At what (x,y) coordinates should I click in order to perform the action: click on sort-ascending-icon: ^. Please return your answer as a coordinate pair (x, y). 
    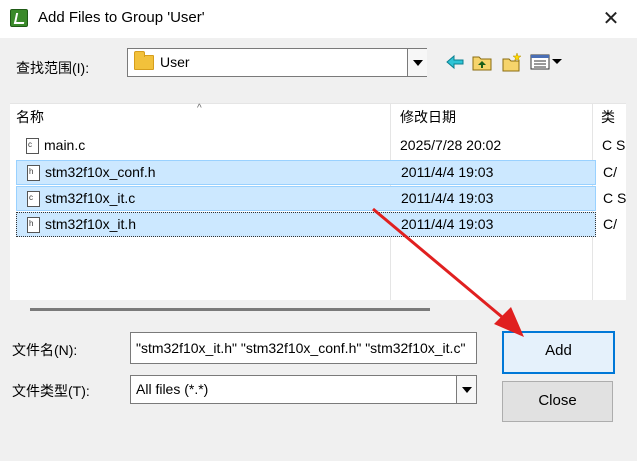
    Looking at the image, I should click on (199, 108).